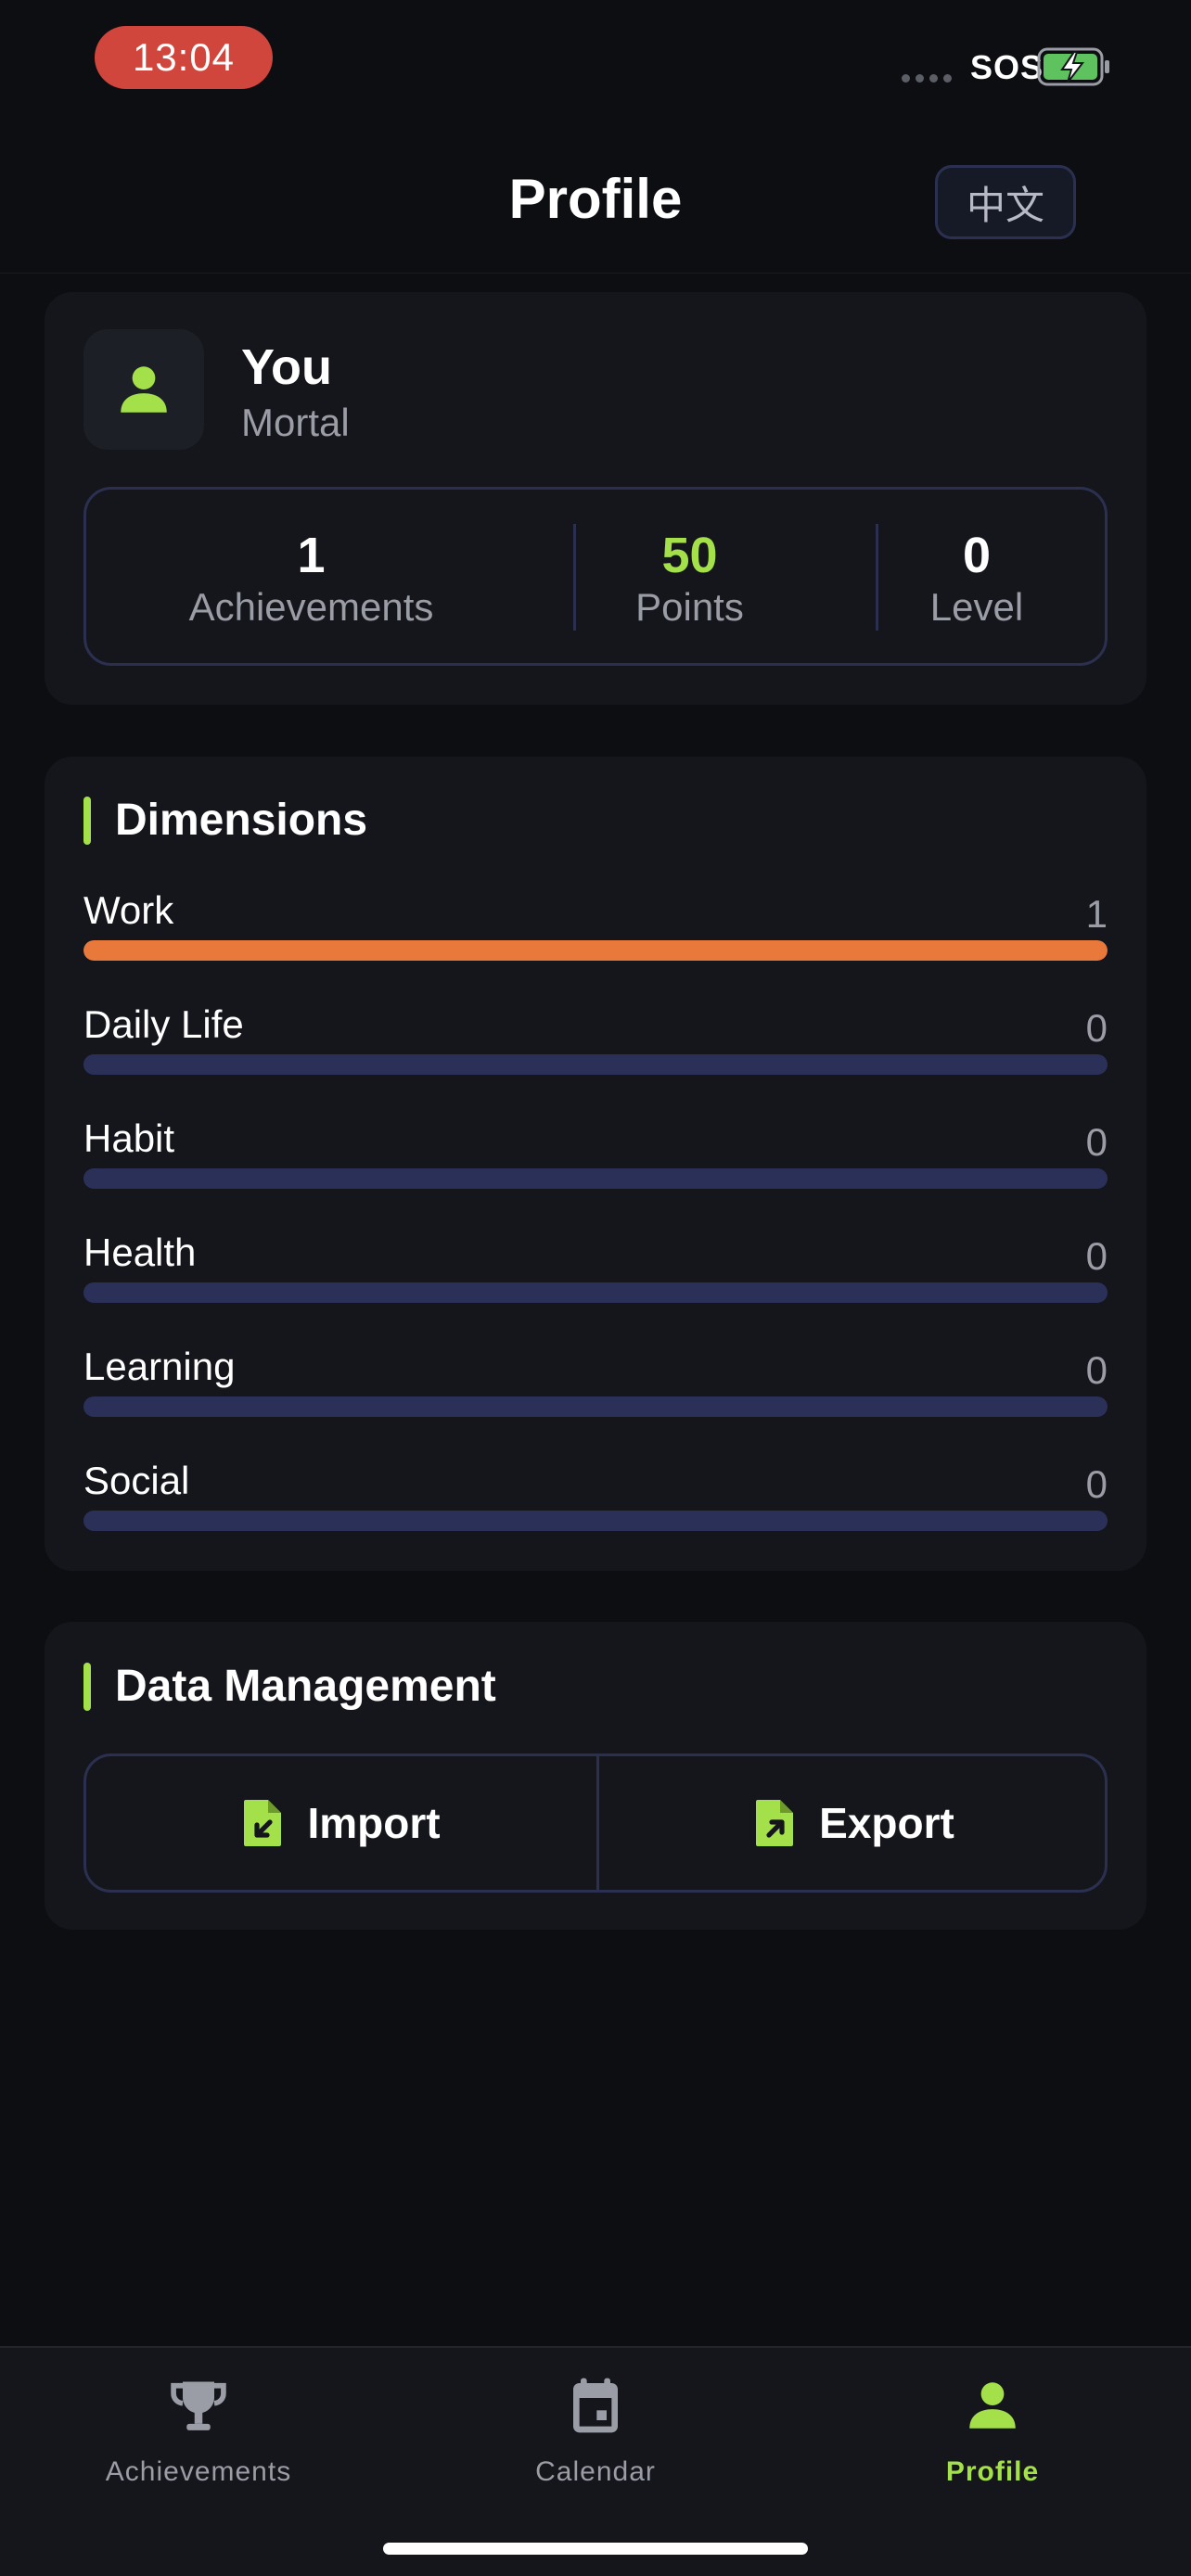  Describe the element at coordinates (164, 1024) in the screenshot. I see `dimension-label: Daily Life` at that location.